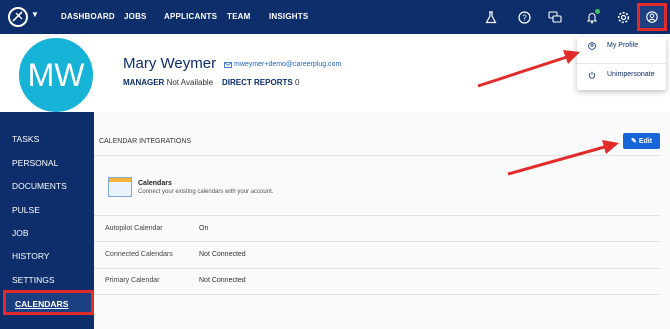  I want to click on arrow-to-profile, so click(528, 69).